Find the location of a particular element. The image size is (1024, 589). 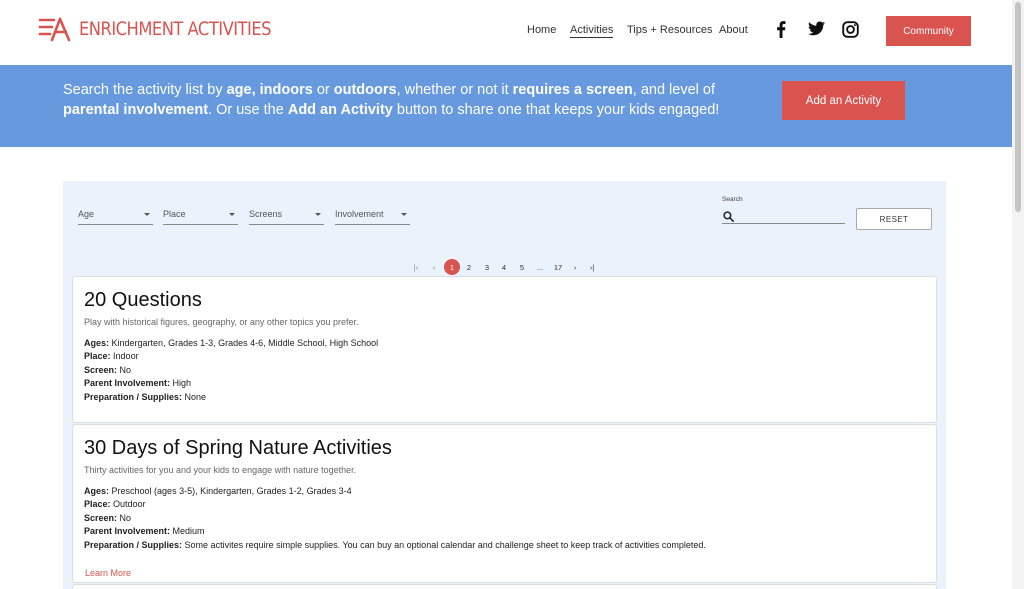

page-1-button: 1 is located at coordinates (452, 267).